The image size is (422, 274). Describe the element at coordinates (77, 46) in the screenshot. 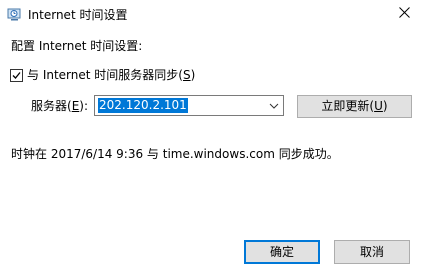

I see `section-label: 配置 Internet 时间设置:` at that location.